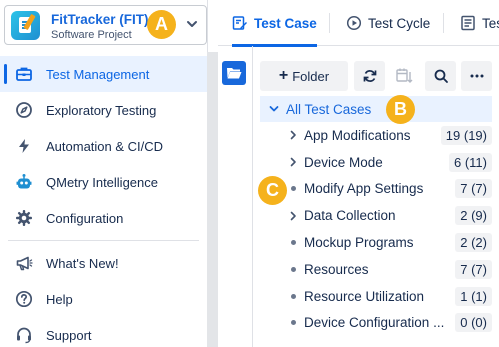  Describe the element at coordinates (479, 23) in the screenshot. I see `tab-test-plan: Tes` at that location.